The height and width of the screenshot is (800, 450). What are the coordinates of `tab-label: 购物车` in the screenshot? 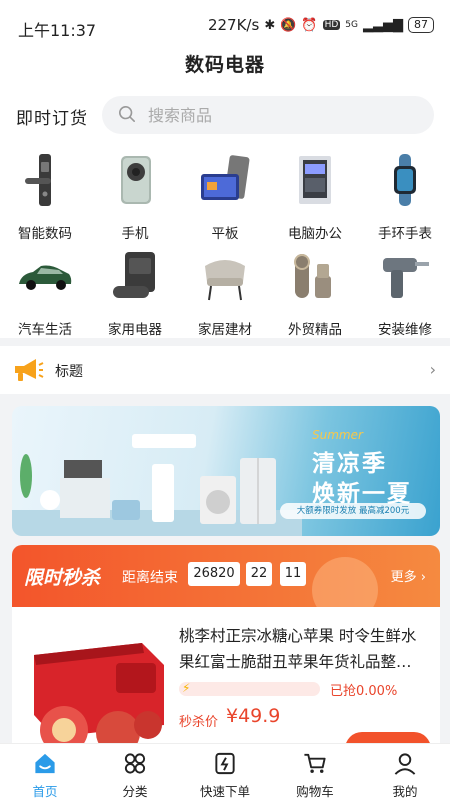 It's located at (315, 791).